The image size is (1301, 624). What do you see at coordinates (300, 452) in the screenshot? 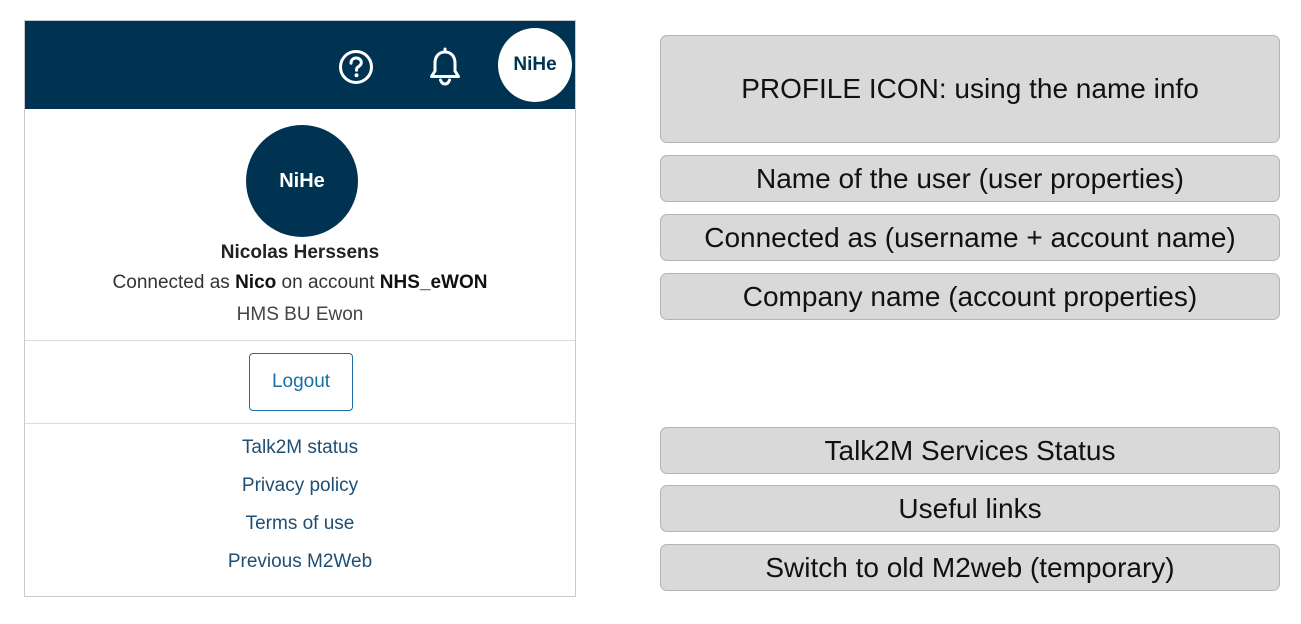
I see `link-talk2m-status: Talk2M status` at bounding box center [300, 452].